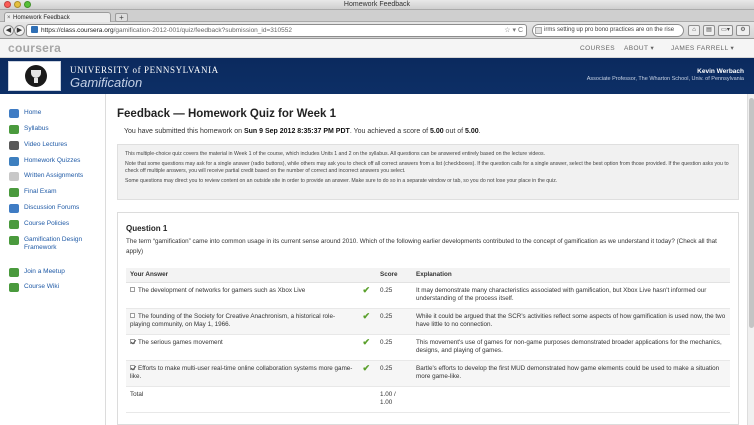 This screenshot has height=425, width=754. What do you see at coordinates (52, 207) in the screenshot?
I see `sidebar-item-label: Discussion Forums` at bounding box center [52, 207].